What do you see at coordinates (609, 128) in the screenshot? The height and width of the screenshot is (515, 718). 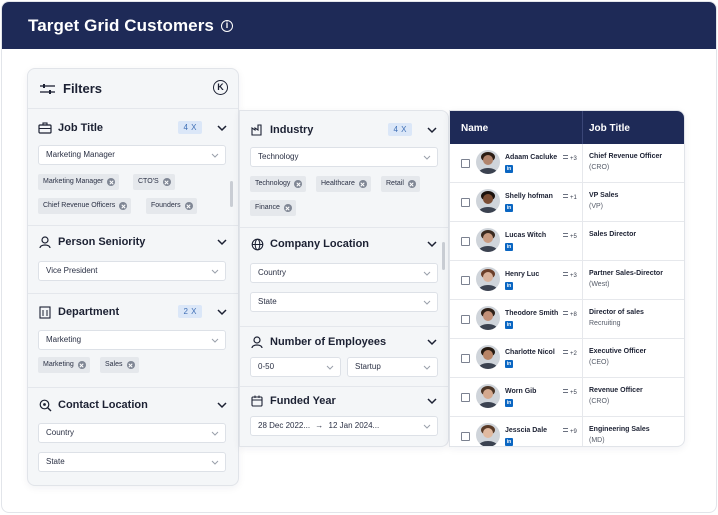 I see `column-header-job-title: Job Title` at bounding box center [609, 128].